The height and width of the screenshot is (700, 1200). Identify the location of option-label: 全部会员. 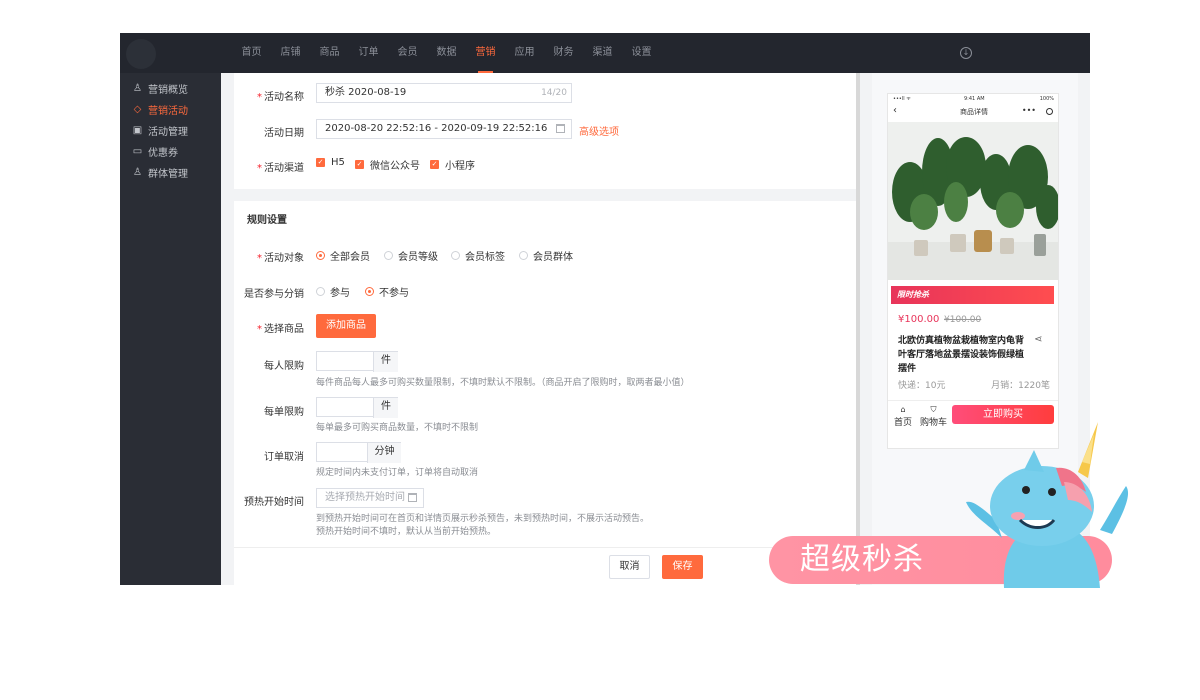
(350, 257).